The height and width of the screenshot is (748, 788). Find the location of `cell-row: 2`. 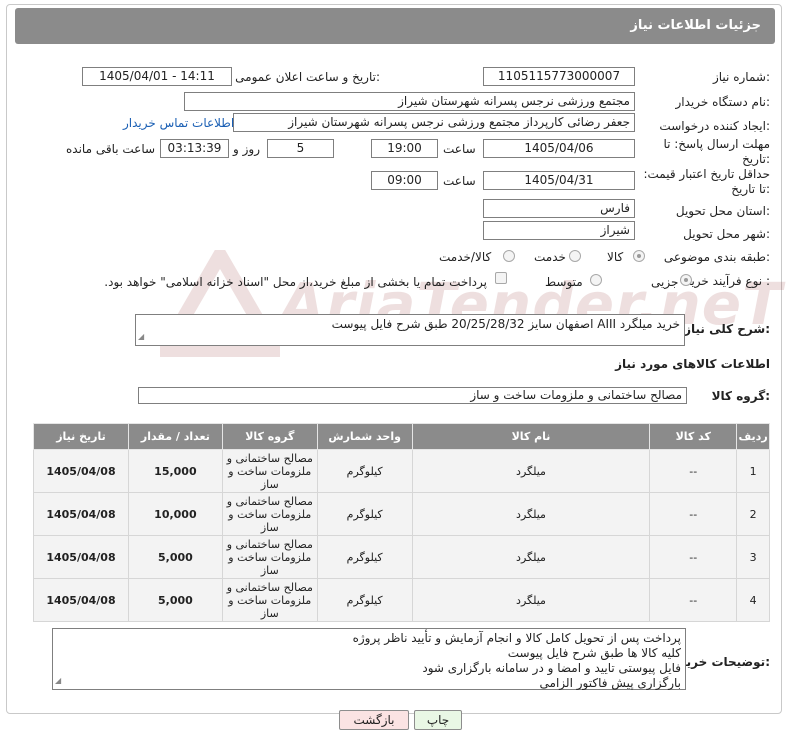

cell-row: 2 is located at coordinates (753, 514).